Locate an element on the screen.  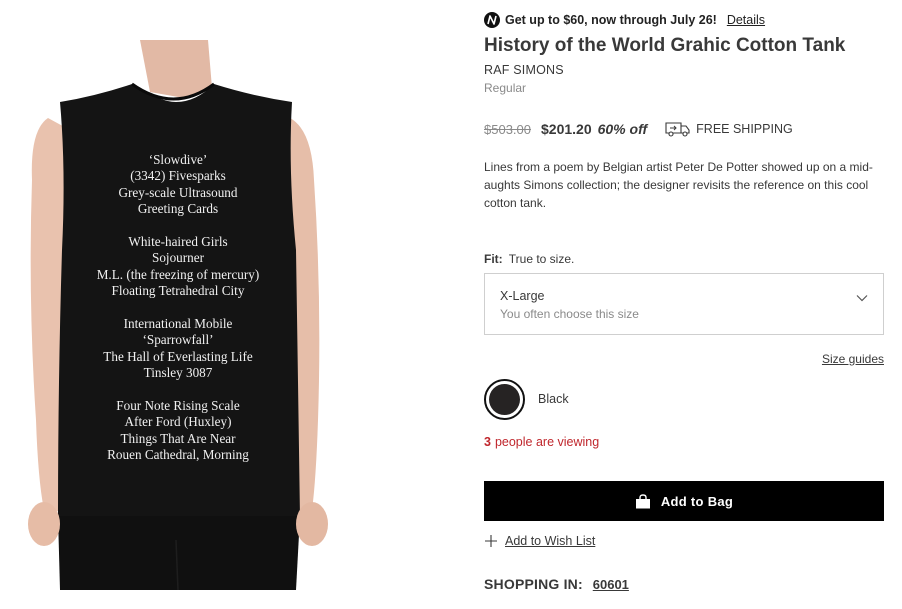
original-price: $503.00 is located at coordinates (507, 129).